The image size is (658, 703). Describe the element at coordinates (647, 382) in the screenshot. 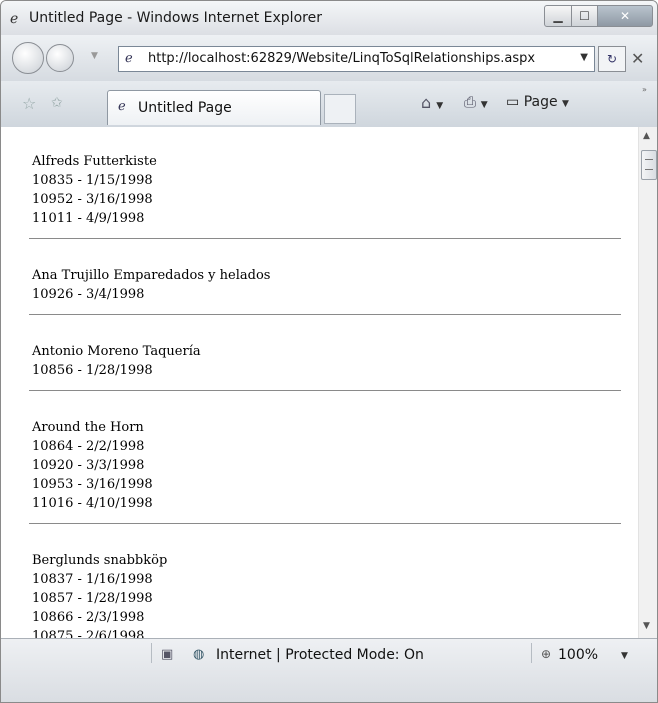

I see `vertical-scrollbar: ▲ ▼` at that location.